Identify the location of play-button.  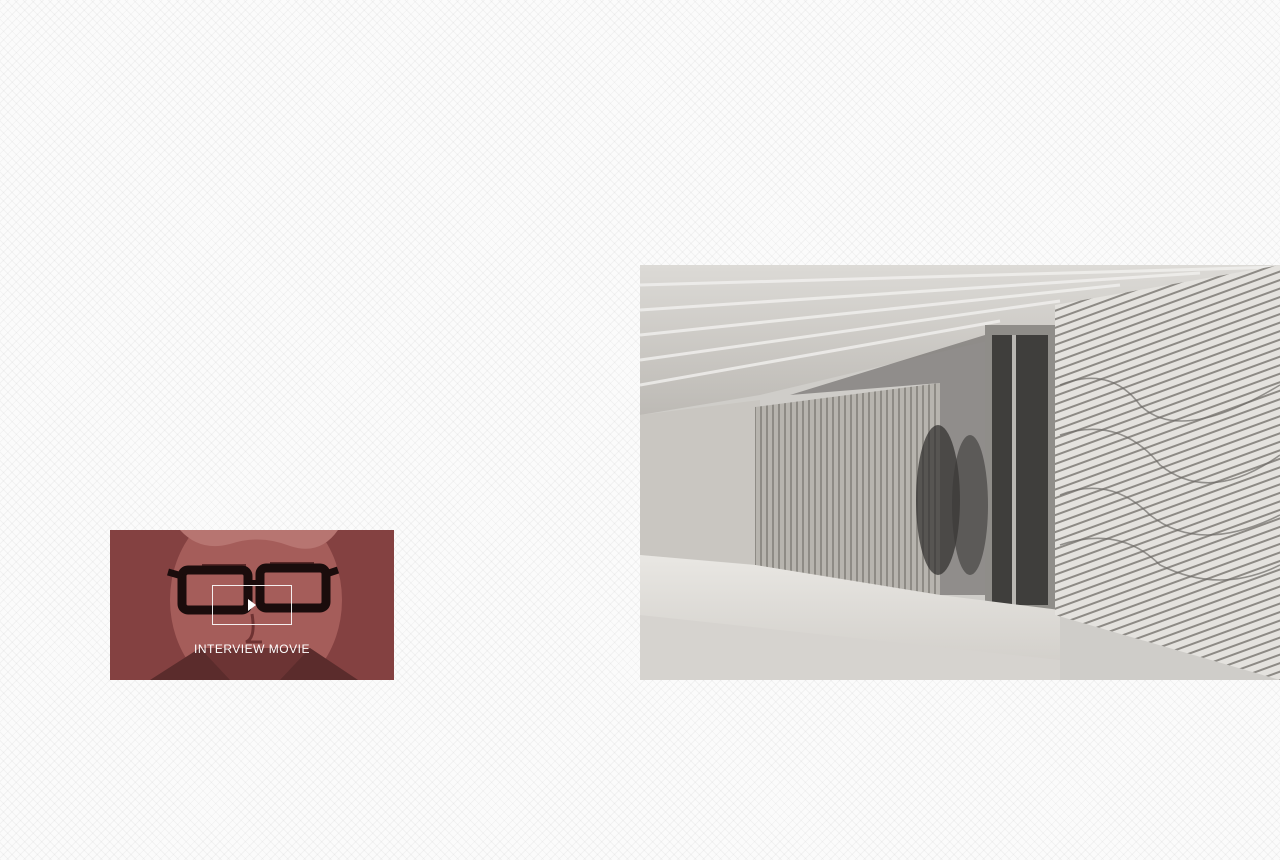
(252, 605).